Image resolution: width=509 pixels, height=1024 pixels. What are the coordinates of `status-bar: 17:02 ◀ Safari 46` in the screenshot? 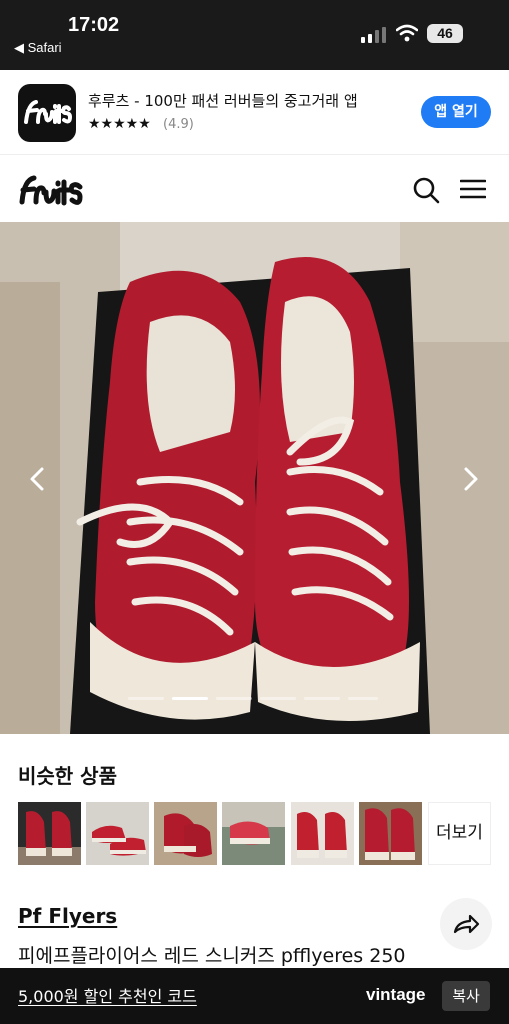 It's located at (254, 35).